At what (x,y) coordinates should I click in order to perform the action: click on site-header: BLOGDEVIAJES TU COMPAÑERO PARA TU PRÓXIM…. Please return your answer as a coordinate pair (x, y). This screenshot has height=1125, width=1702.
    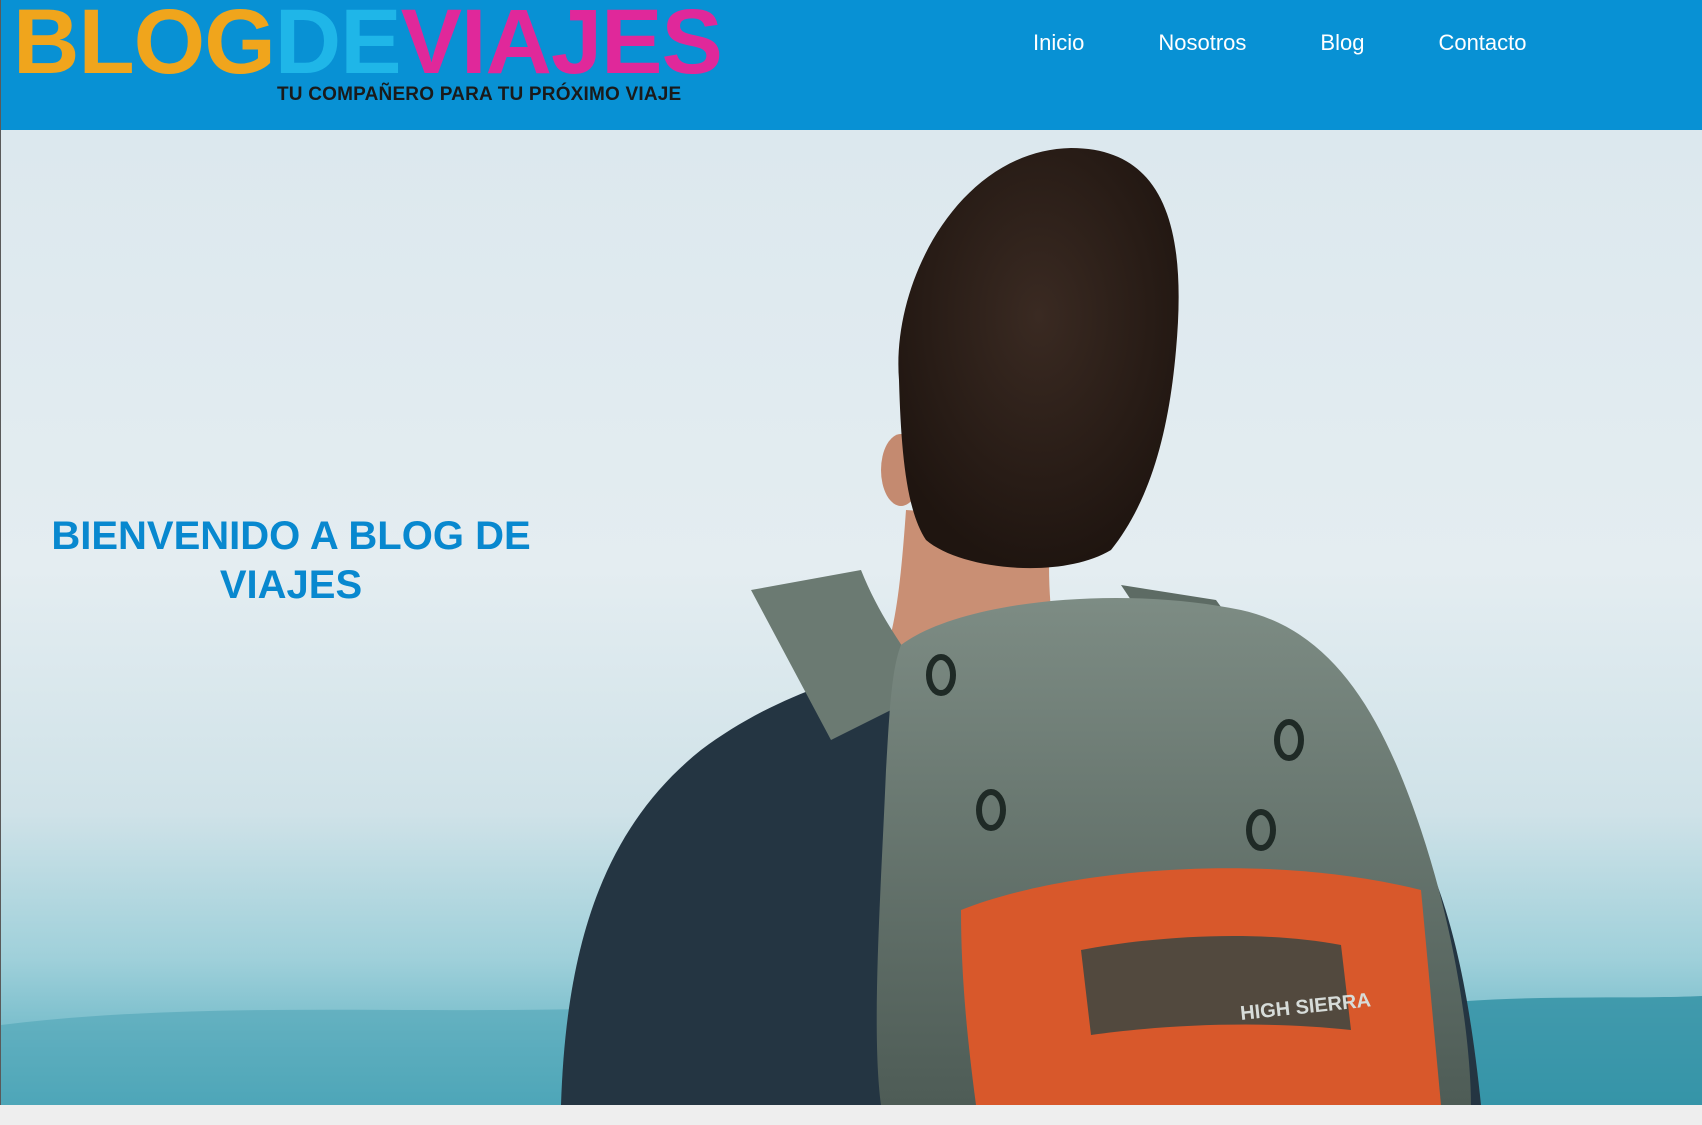
    Looking at the image, I should click on (851, 65).